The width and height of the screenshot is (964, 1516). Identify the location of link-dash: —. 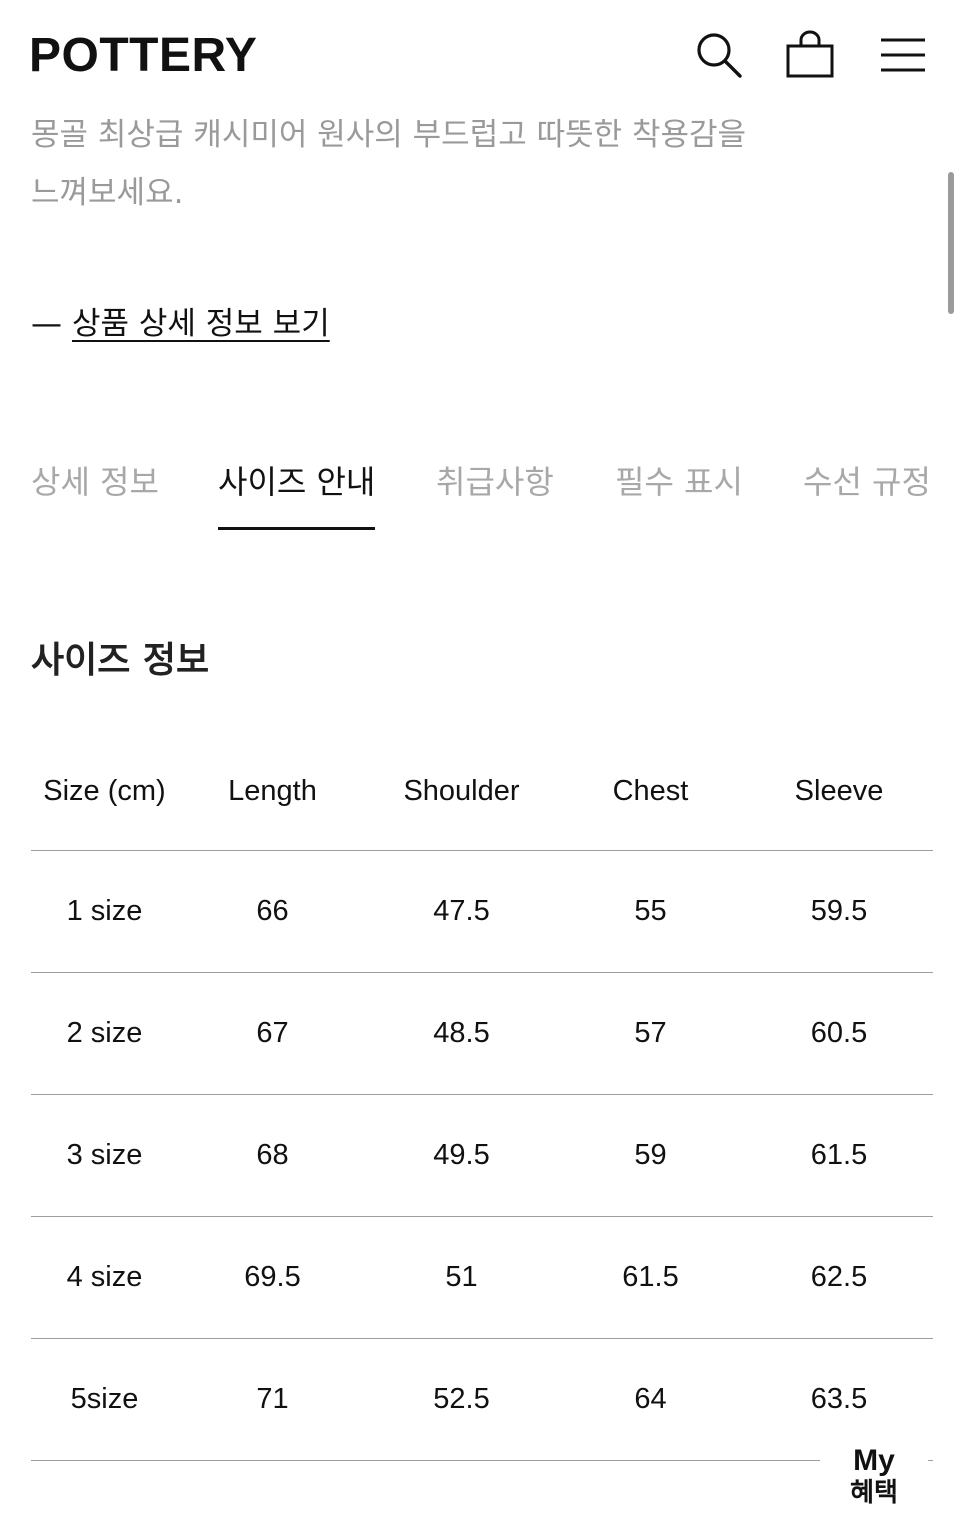
(46, 324).